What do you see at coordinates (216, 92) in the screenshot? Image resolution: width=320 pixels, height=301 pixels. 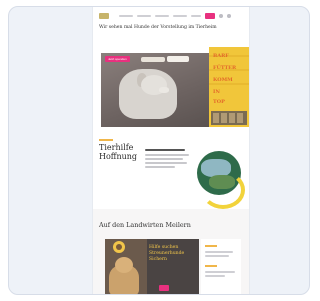 I see `ad-text: IN` at bounding box center [216, 92].